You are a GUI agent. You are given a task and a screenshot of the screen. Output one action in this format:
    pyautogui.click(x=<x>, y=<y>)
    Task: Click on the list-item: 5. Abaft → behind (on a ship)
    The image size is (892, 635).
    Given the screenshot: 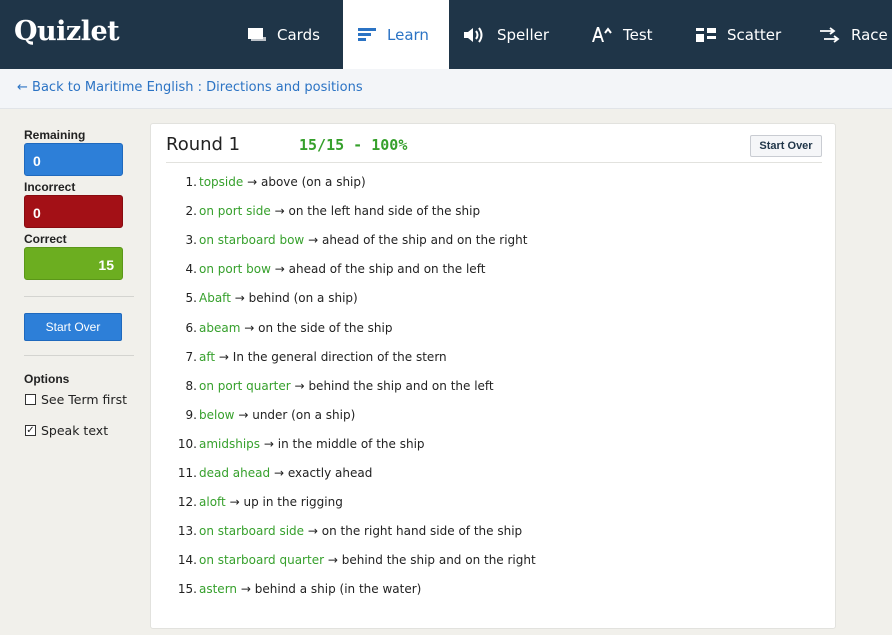 What is the action you would take?
    pyautogui.click(x=494, y=298)
    